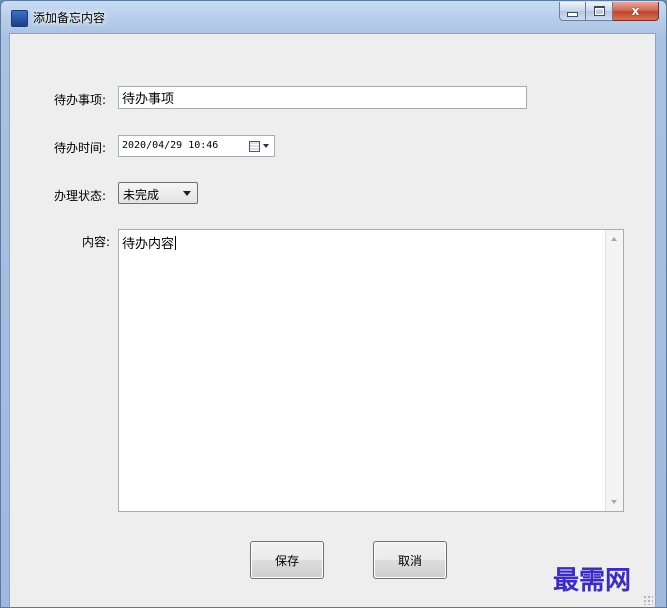 The image size is (667, 608). Describe the element at coordinates (80, 148) in the screenshot. I see `todo-time-label: 待办时间:` at that location.